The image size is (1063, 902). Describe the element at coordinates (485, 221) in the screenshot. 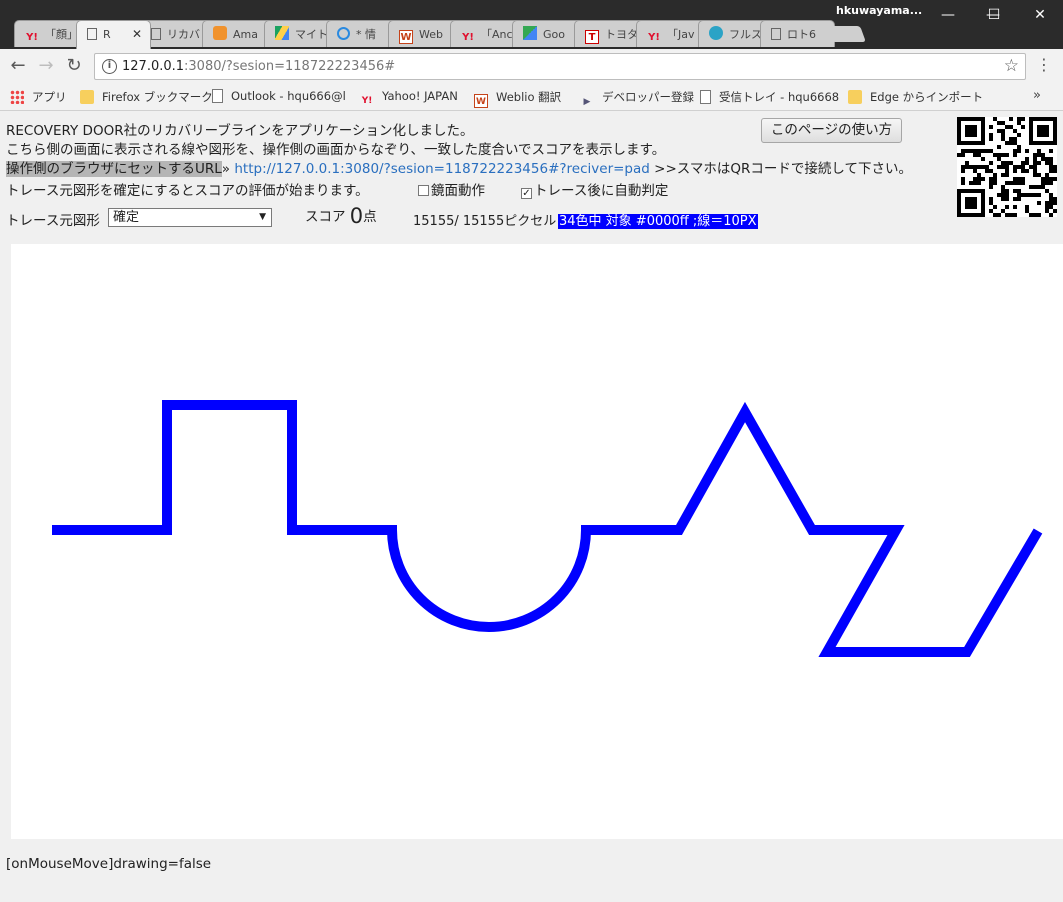

I see `pixel-count: 15155/ 15155ピクセル` at that location.